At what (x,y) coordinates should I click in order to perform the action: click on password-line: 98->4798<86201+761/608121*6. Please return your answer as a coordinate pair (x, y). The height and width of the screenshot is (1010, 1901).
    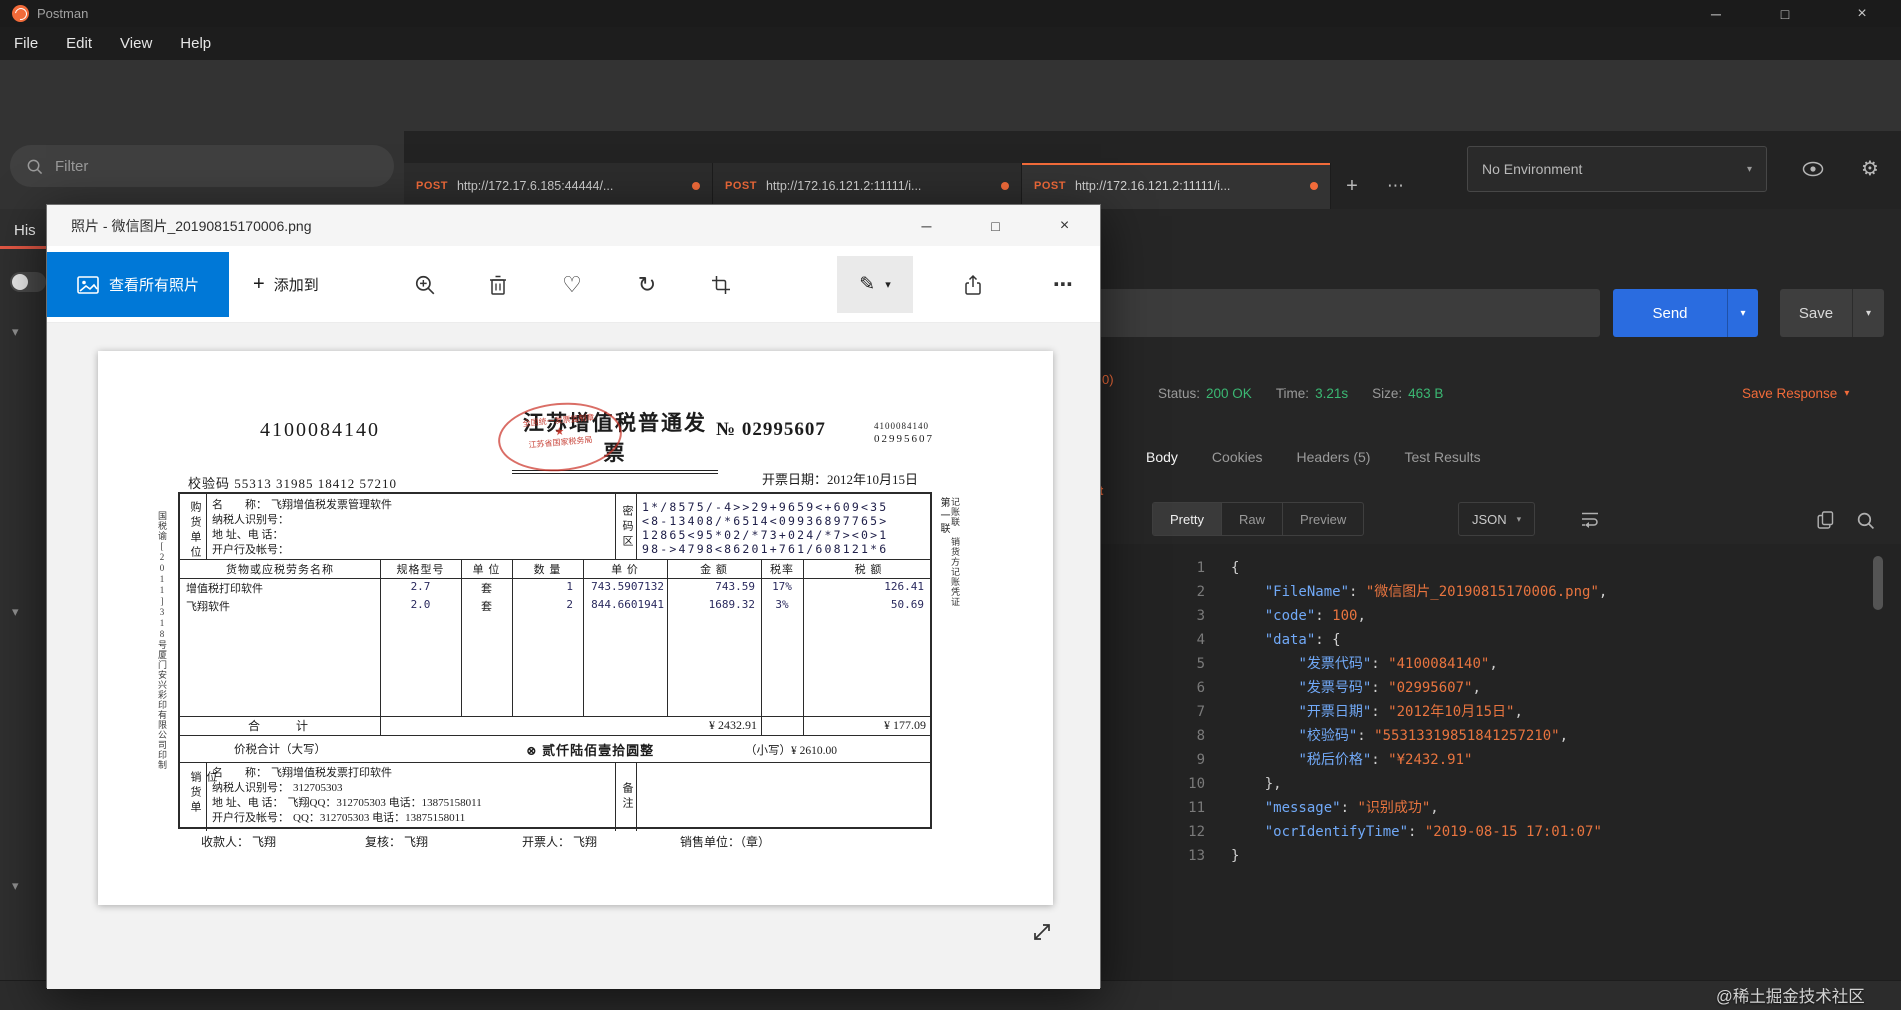
    Looking at the image, I should click on (765, 549).